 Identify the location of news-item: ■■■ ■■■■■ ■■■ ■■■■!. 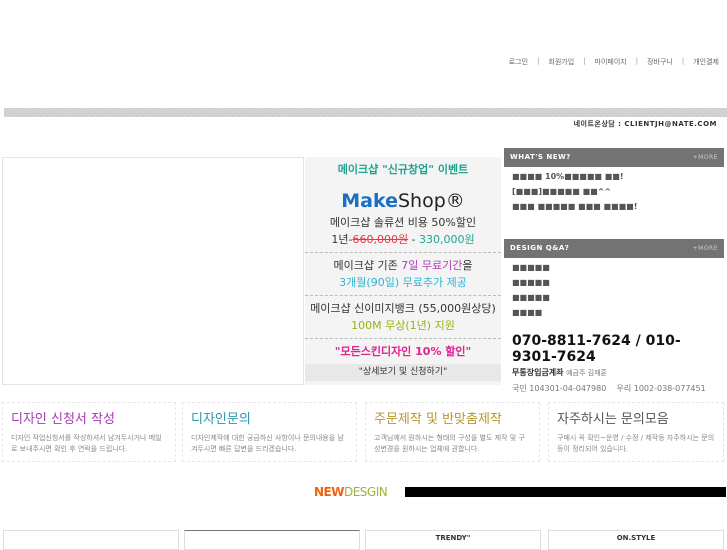
(614, 206).